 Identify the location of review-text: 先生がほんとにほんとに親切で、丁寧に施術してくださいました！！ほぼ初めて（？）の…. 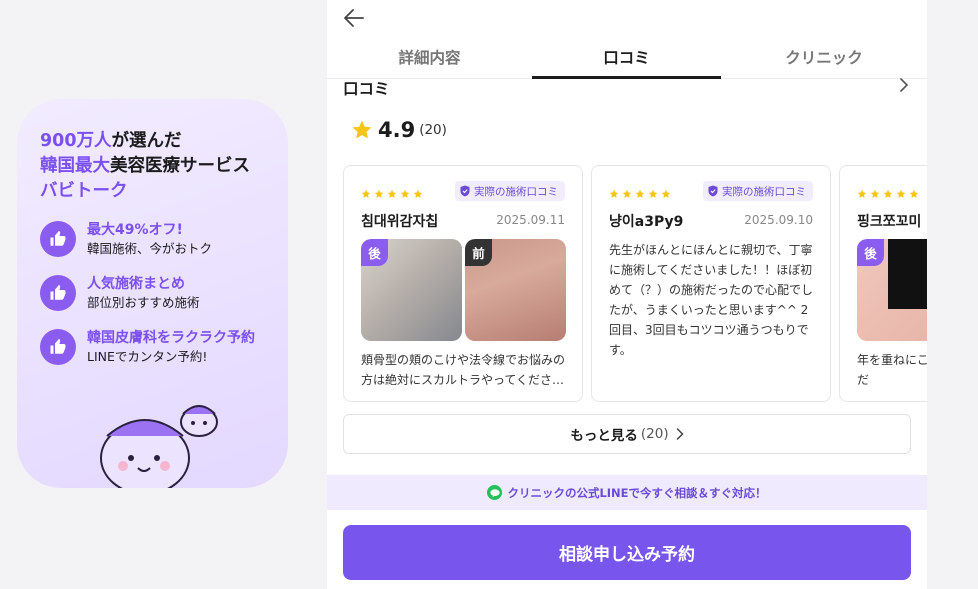
(711, 300).